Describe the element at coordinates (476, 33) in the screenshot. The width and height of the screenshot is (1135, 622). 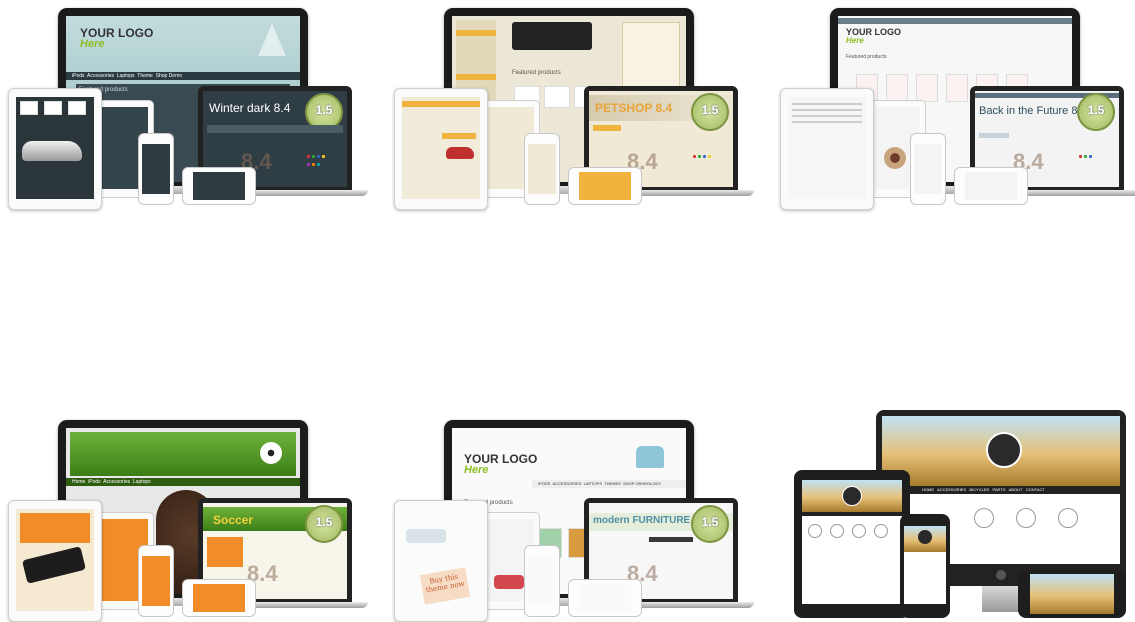
I see `sidebar-header` at that location.